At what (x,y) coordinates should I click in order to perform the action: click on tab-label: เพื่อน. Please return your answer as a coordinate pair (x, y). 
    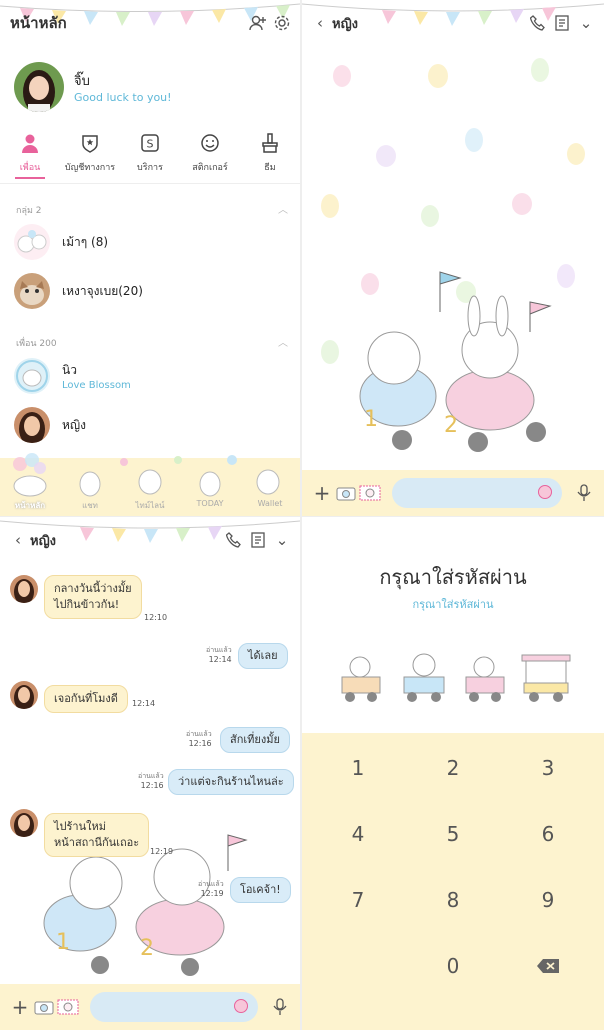
    Looking at the image, I should click on (30, 168).